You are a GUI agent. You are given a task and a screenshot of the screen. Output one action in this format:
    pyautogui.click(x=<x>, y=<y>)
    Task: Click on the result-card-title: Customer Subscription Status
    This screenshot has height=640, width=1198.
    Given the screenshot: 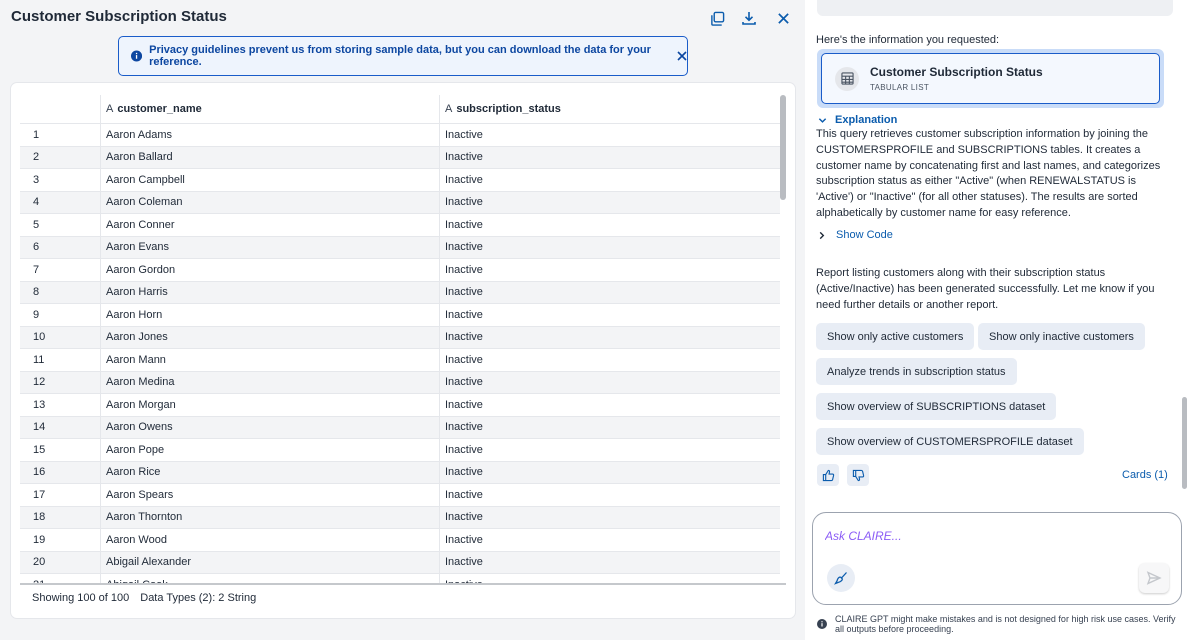 What is the action you would take?
    pyautogui.click(x=956, y=72)
    